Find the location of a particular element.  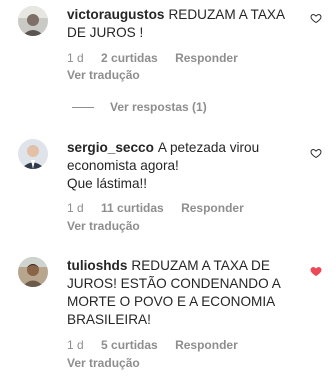

comment-meta: 1 d 5 curtidas Responder is located at coordinates (159, 345).